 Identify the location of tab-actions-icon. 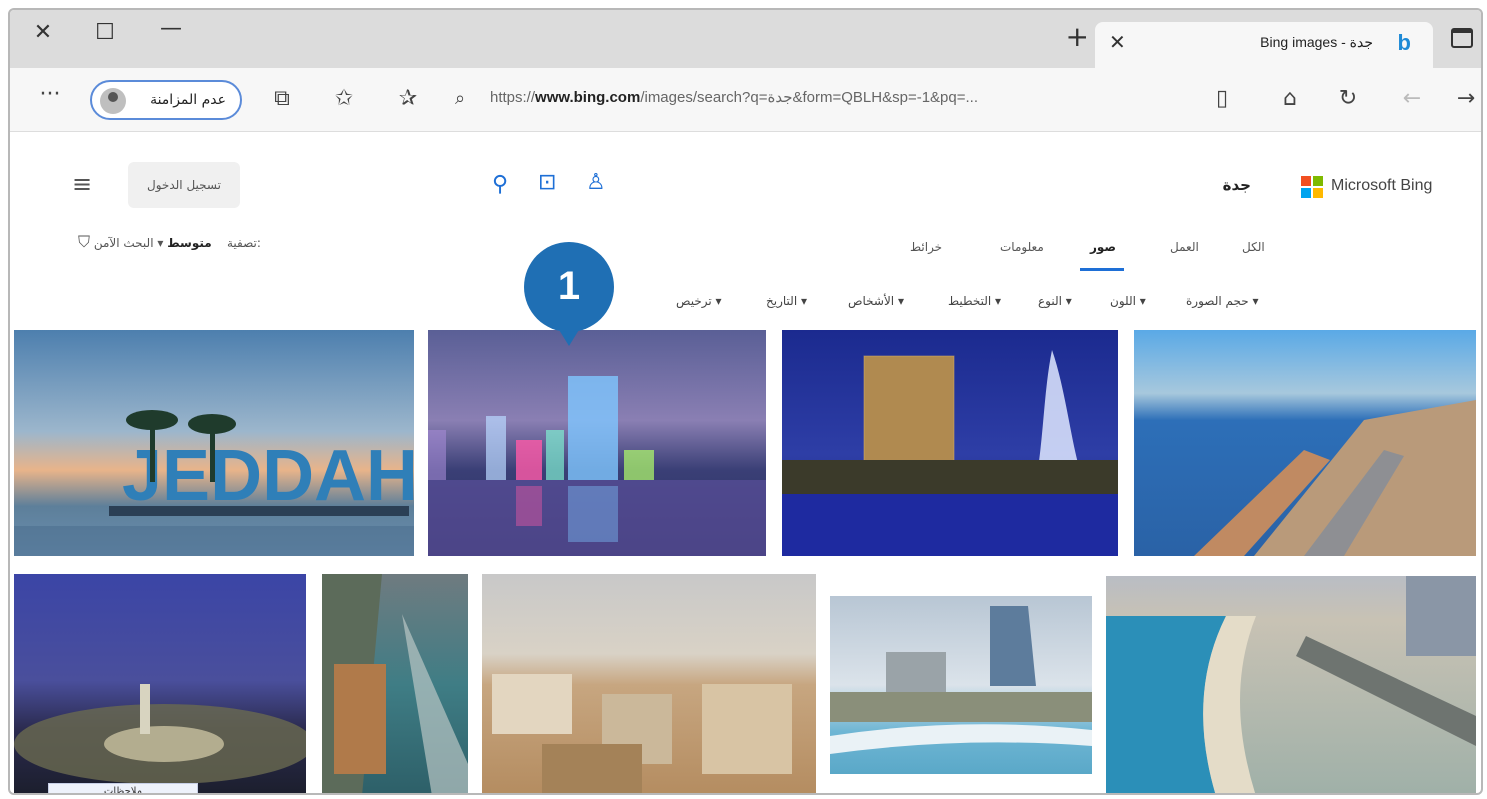
(1462, 38).